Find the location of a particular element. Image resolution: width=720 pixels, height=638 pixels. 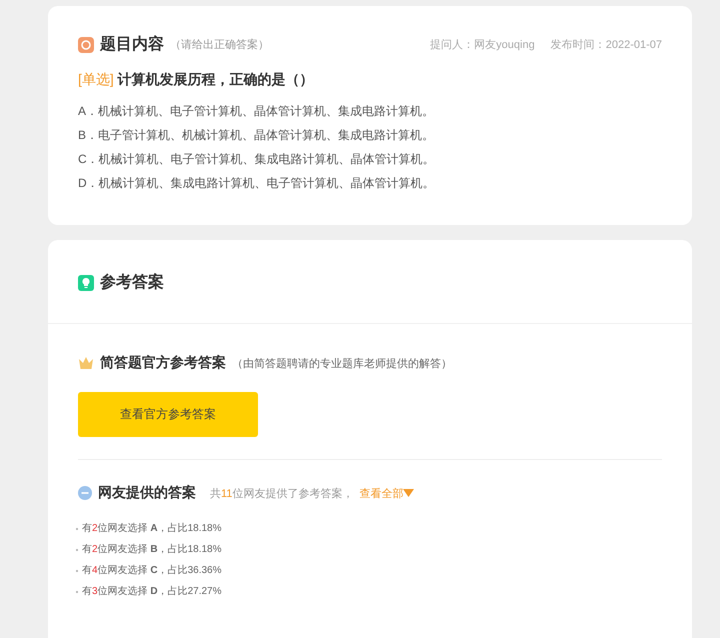

question-type-tag: [单选] is located at coordinates (96, 79).